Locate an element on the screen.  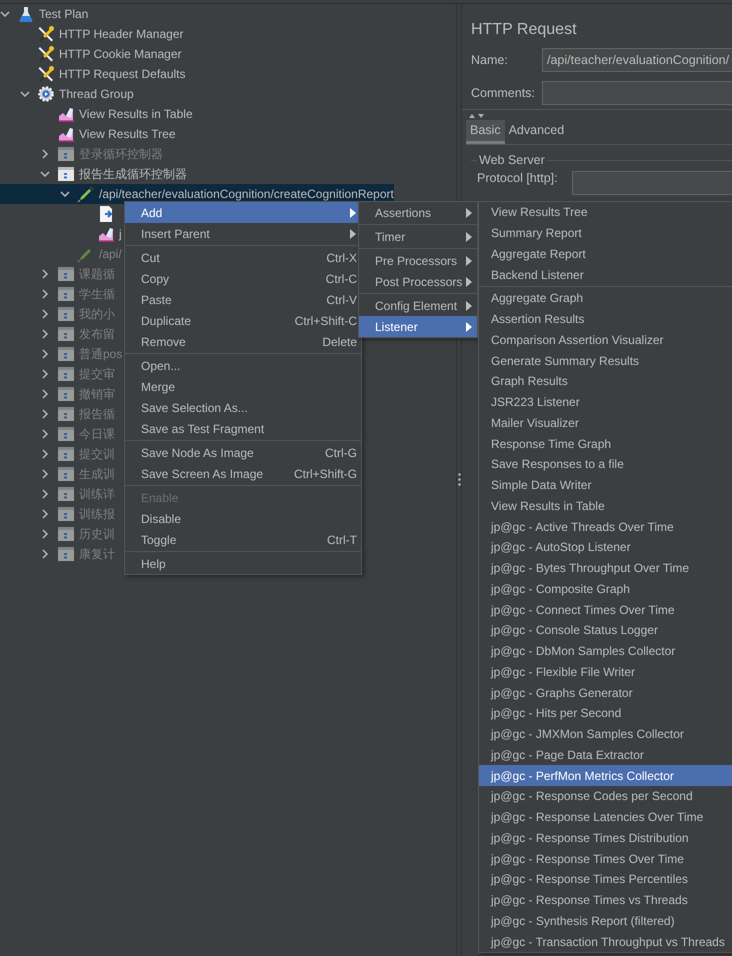
tree-item: j is located at coordinates (61, 234).